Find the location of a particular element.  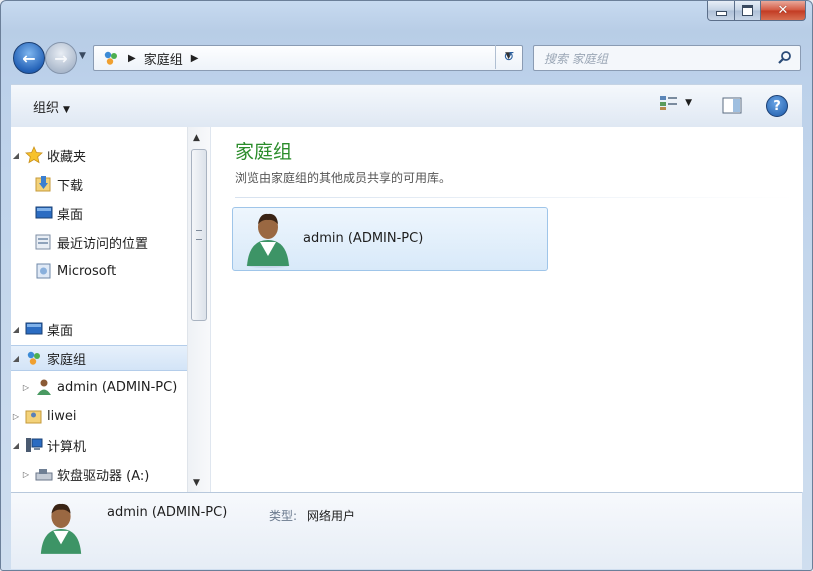

organize-label: 组织 is located at coordinates (46, 108).